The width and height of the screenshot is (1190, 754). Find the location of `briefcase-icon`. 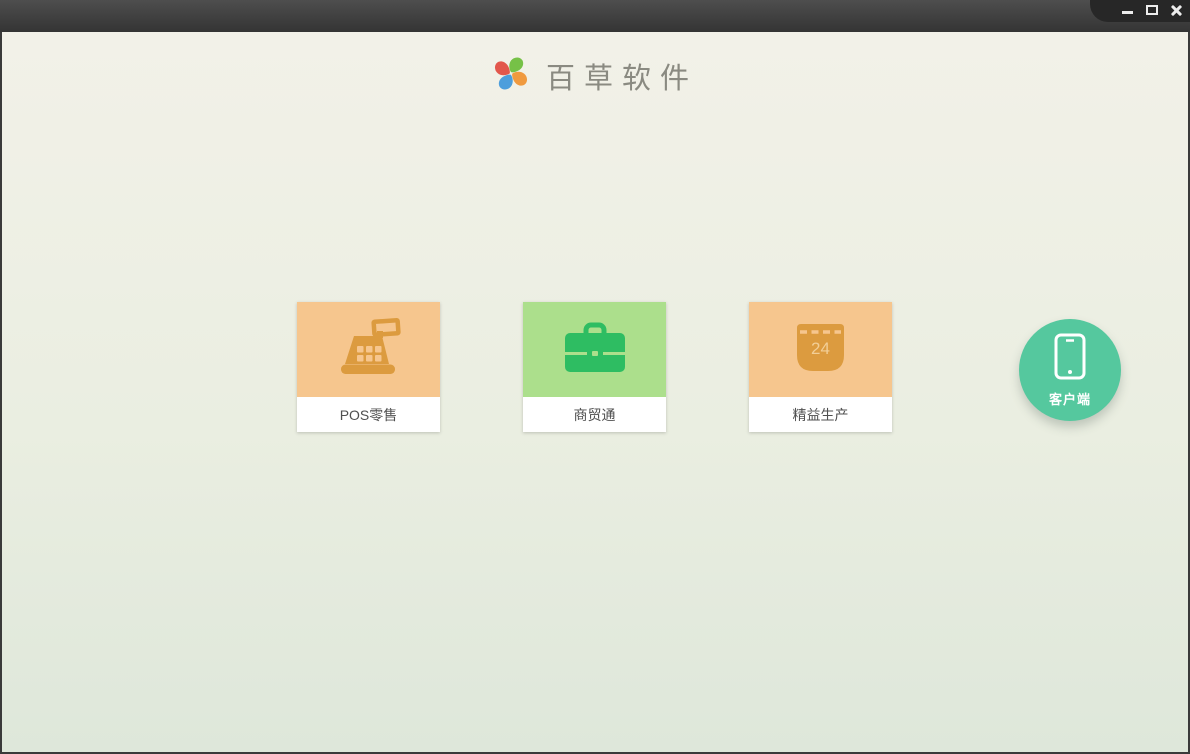

briefcase-icon is located at coordinates (595, 349).